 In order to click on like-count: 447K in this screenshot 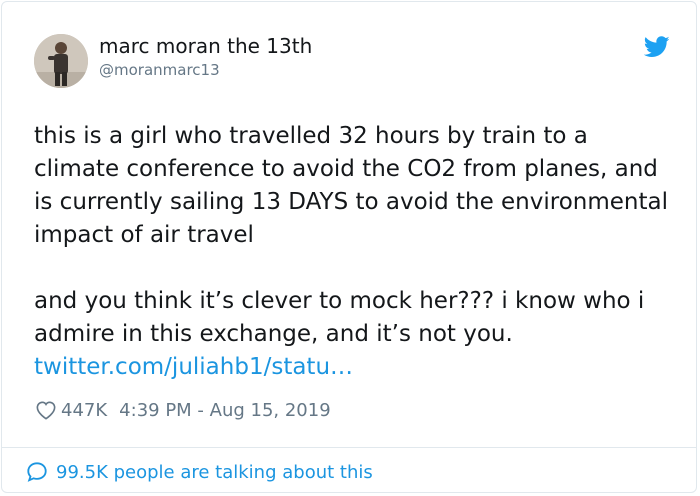, I will do `click(84, 410)`.